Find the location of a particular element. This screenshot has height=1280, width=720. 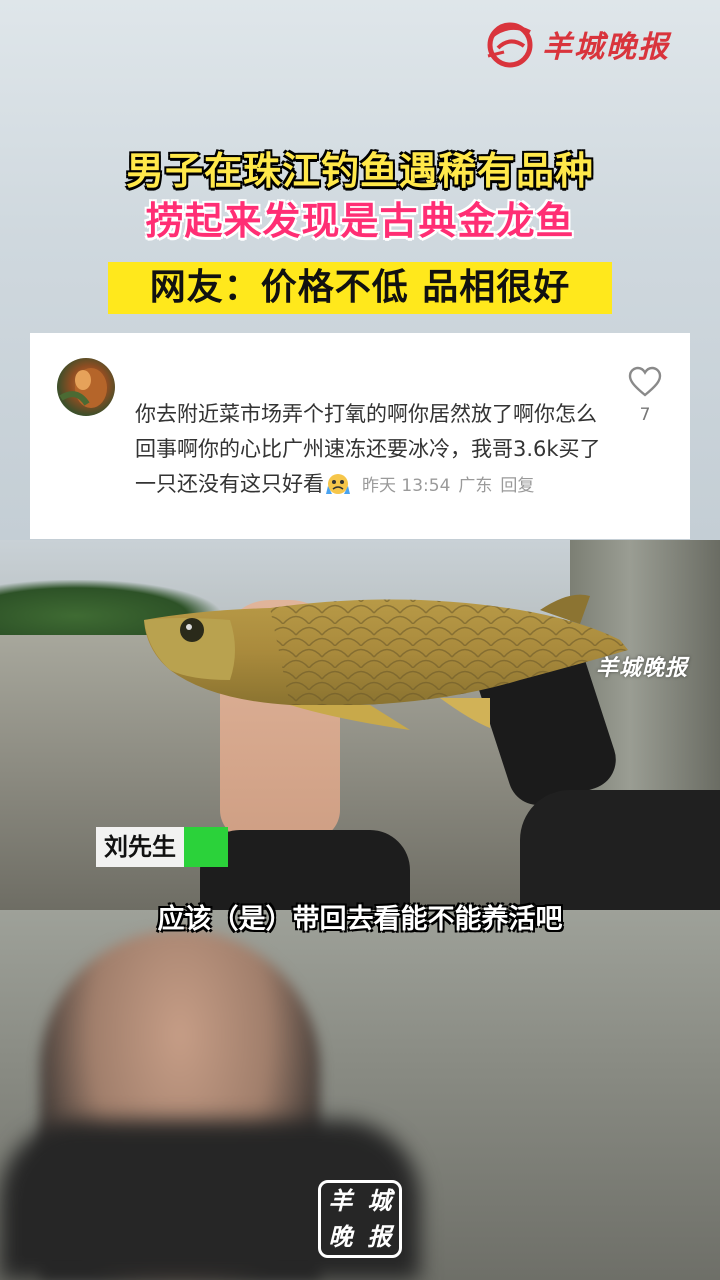

crying-face-emoji-icon is located at coordinates (338, 484).